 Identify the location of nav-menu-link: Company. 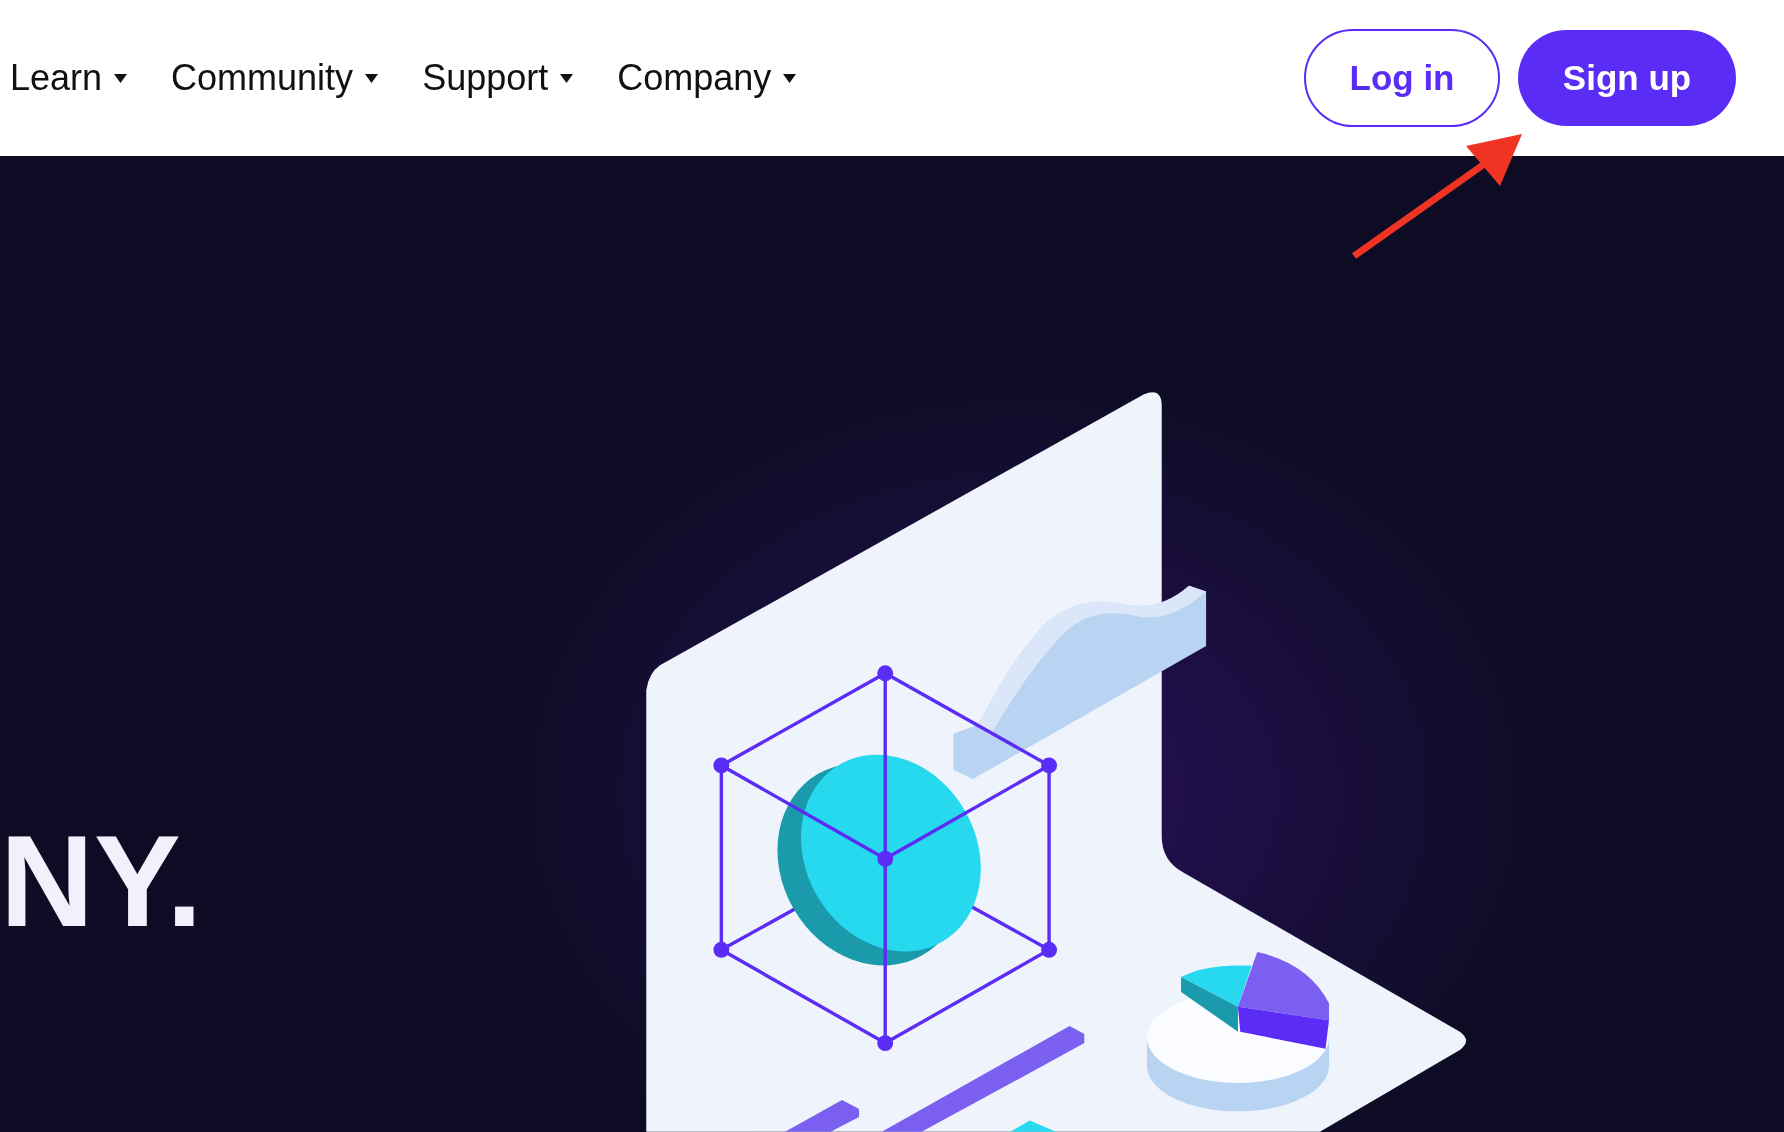
(707, 78).